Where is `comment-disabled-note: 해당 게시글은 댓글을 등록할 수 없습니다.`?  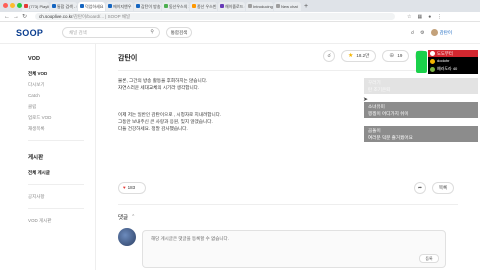
comment-disabled-note: 해당 게시글은 댓글을 등록할 수 없습니다. is located at coordinates (190, 238).